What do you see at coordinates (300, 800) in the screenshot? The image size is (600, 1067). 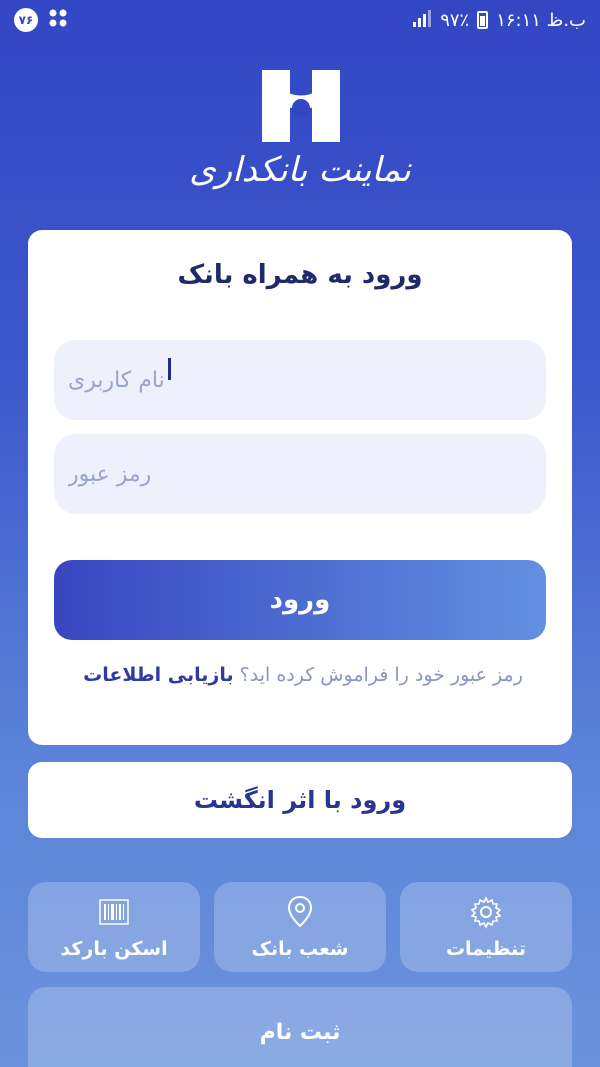 I see `fingerprint-login-button: ورود با اثر انگشت` at bounding box center [300, 800].